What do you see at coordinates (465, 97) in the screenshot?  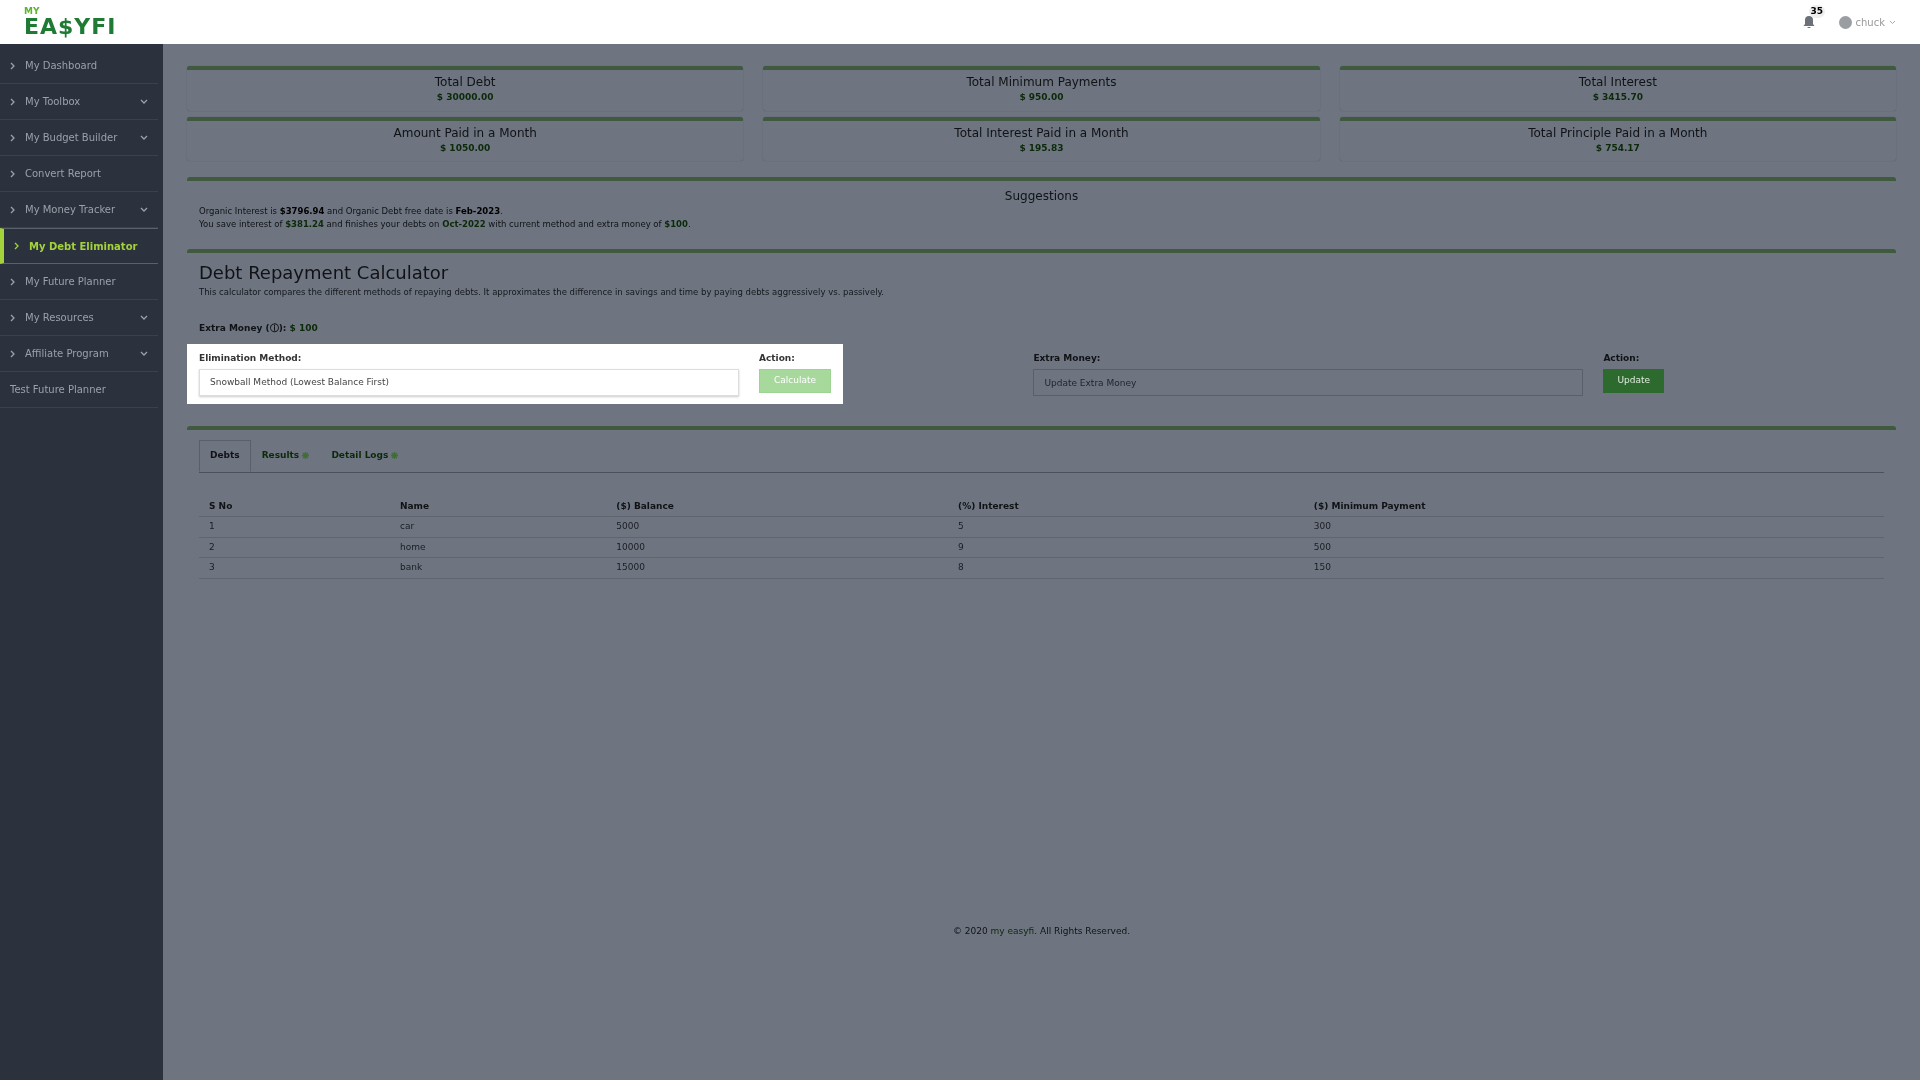 I see `stat-value: $ 30000.00` at bounding box center [465, 97].